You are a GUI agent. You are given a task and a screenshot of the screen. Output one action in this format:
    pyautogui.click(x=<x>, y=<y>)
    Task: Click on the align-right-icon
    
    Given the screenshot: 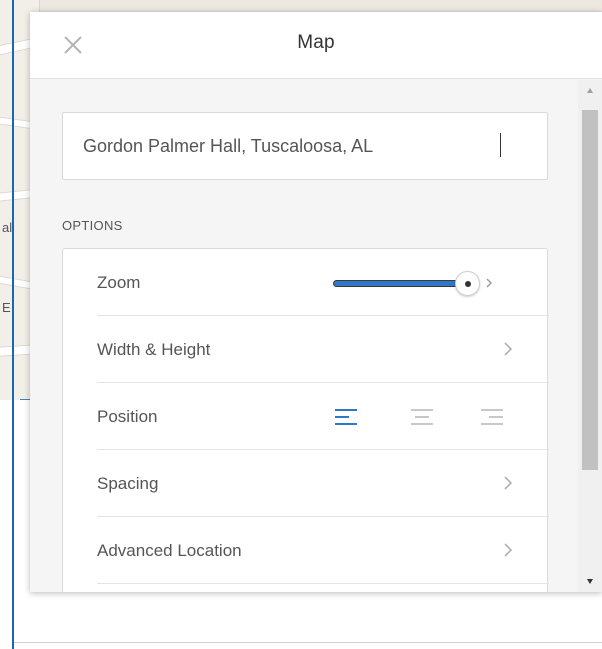 What is the action you would take?
    pyautogui.click(x=492, y=417)
    